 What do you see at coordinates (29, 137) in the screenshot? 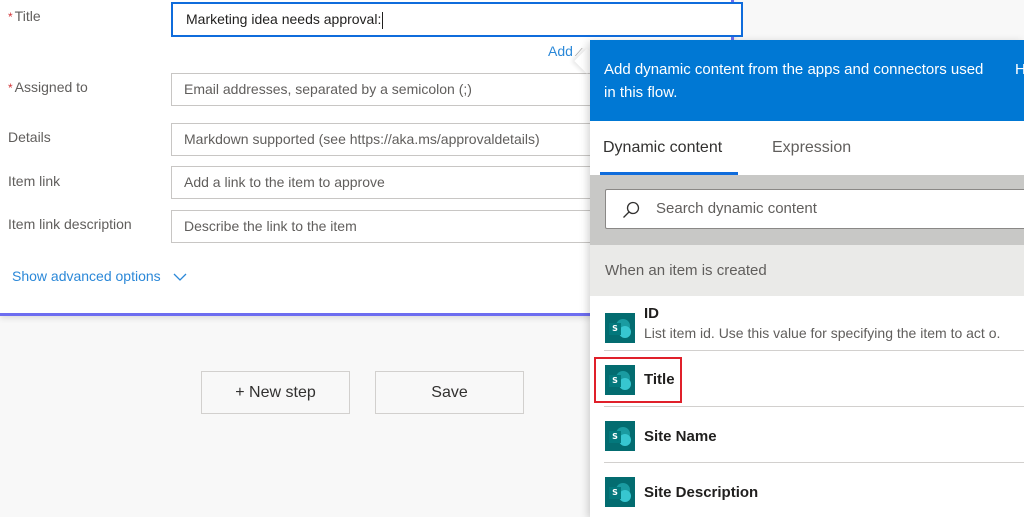
I see `details-label: Details` at bounding box center [29, 137].